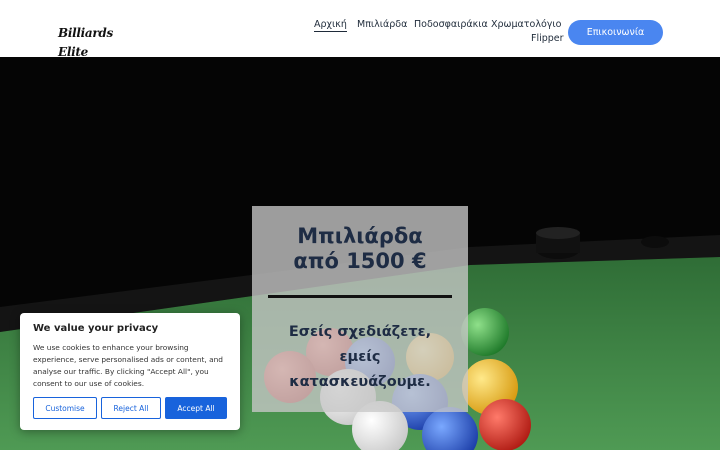 This screenshot has height=450, width=720. I want to click on site-logo: Billiards Elite, so click(101, 40).